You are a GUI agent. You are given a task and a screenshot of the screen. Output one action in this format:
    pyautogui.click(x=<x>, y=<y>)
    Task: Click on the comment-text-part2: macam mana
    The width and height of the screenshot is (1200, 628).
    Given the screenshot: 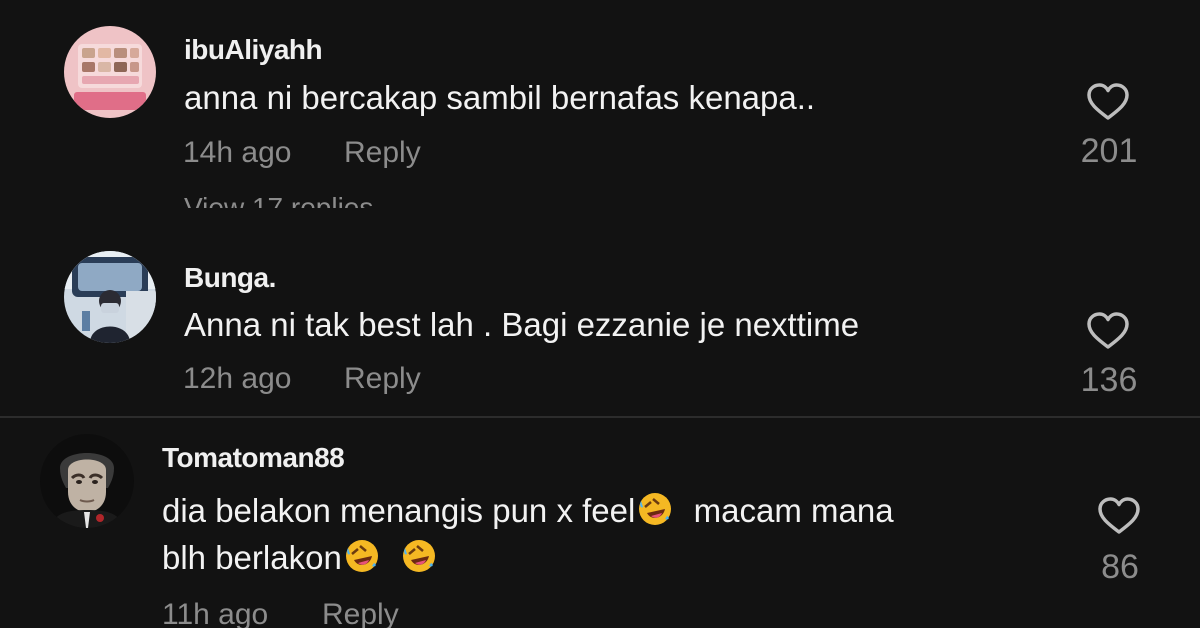 What is the action you would take?
    pyautogui.click(x=793, y=510)
    